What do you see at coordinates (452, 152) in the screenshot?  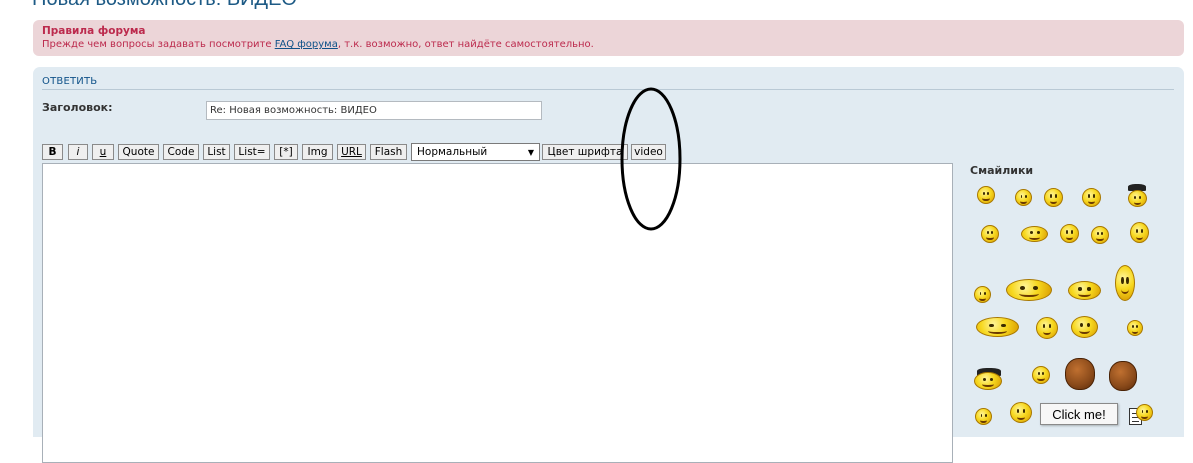 I see `font-size-selected: Нормальный` at bounding box center [452, 152].